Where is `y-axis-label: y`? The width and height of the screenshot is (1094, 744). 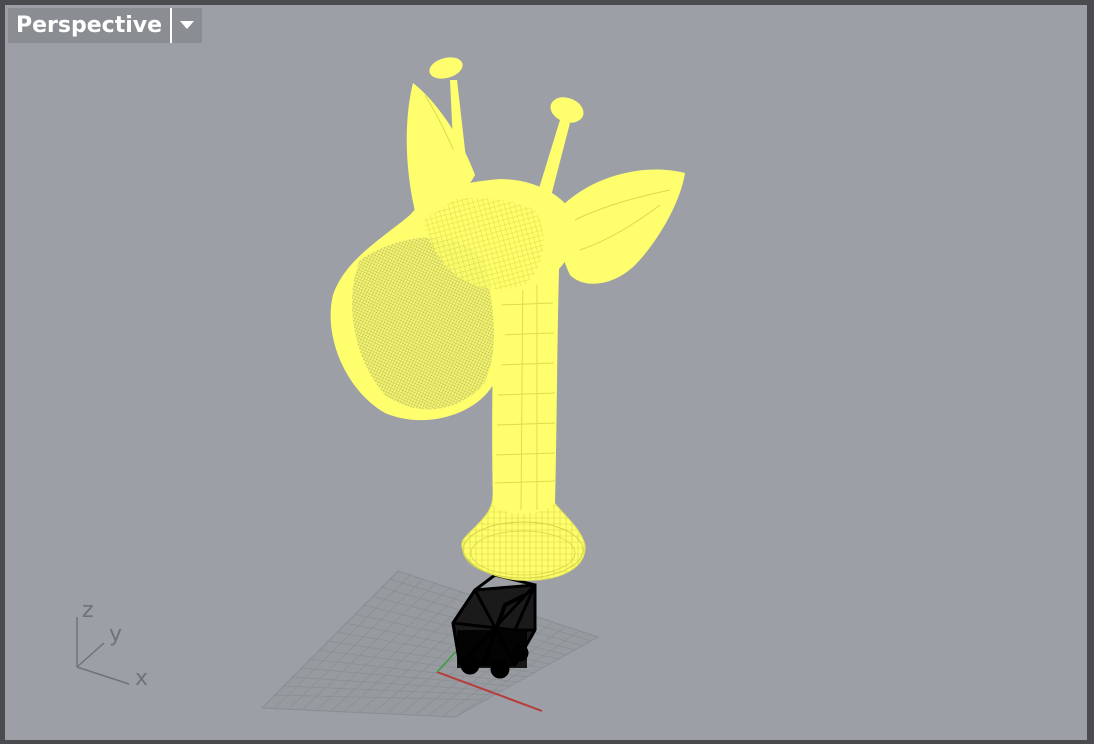
y-axis-label: y is located at coordinates (115, 634).